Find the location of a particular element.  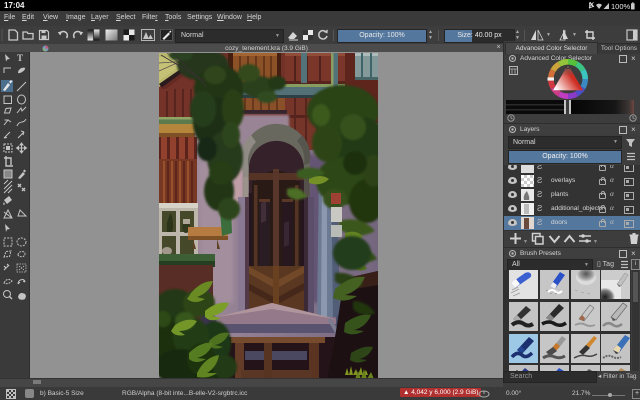

svg-text: 100% is located at coordinates (621, 6).